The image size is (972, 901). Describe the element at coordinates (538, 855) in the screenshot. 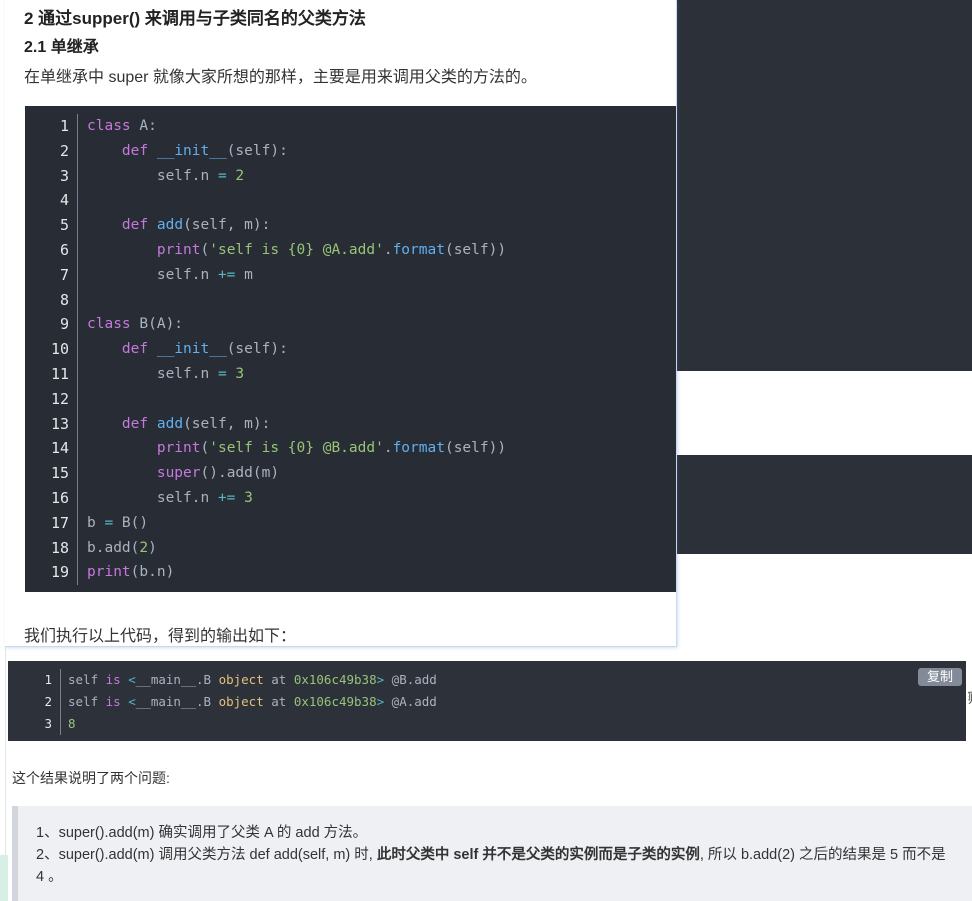

I see `result-item-2-emphasis: 此时父类中 self 并不是父类的实例而是子类的实例` at that location.